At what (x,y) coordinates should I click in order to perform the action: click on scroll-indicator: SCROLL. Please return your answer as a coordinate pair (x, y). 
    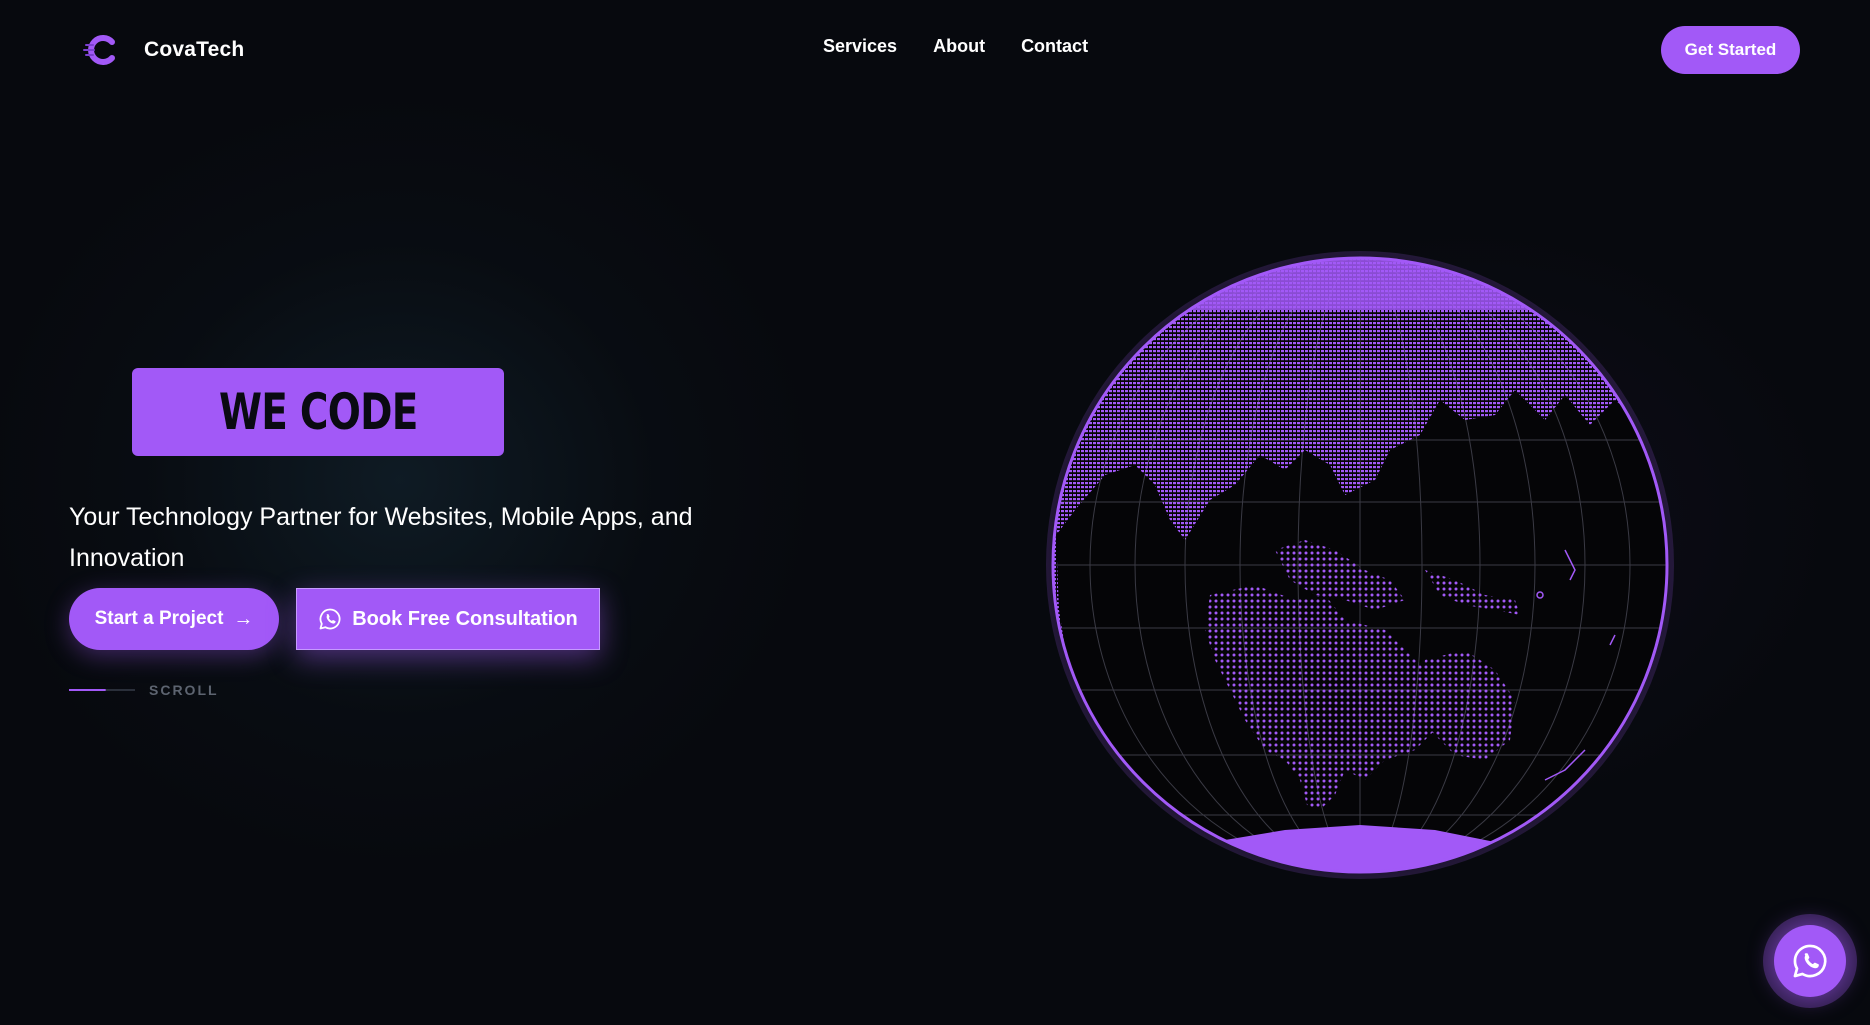
    Looking at the image, I should click on (144, 690).